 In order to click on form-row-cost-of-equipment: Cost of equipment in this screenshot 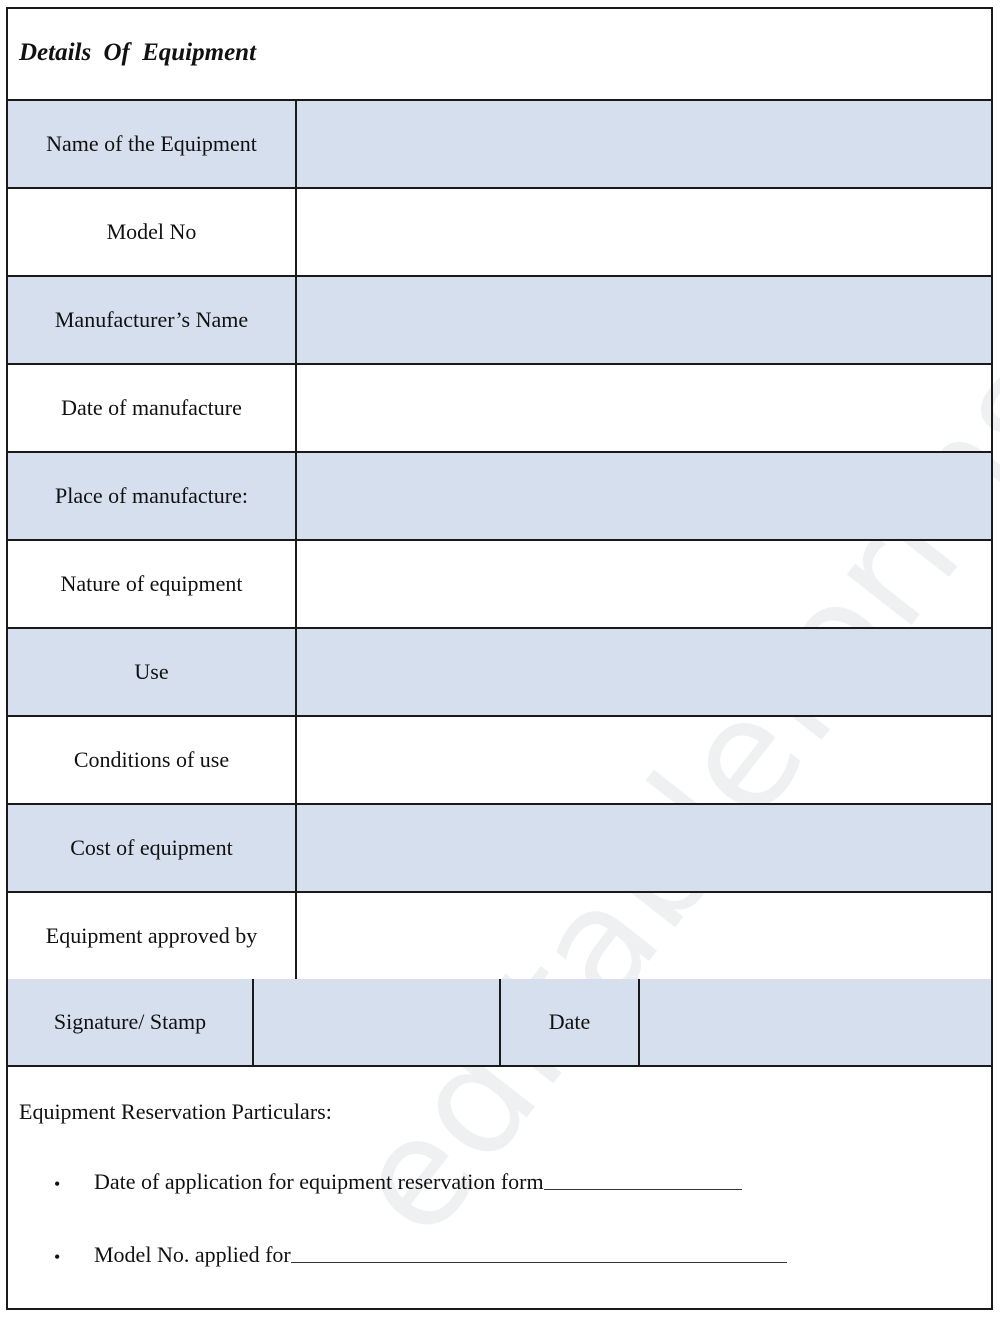, I will do `click(499, 849)`.